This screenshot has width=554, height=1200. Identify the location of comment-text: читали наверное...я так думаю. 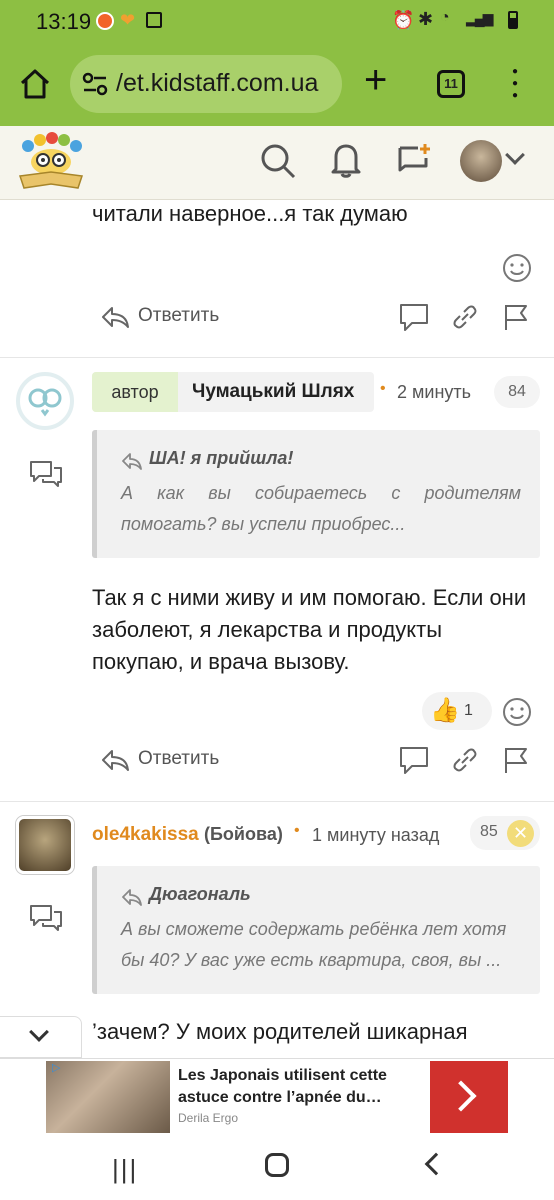
(250, 213).